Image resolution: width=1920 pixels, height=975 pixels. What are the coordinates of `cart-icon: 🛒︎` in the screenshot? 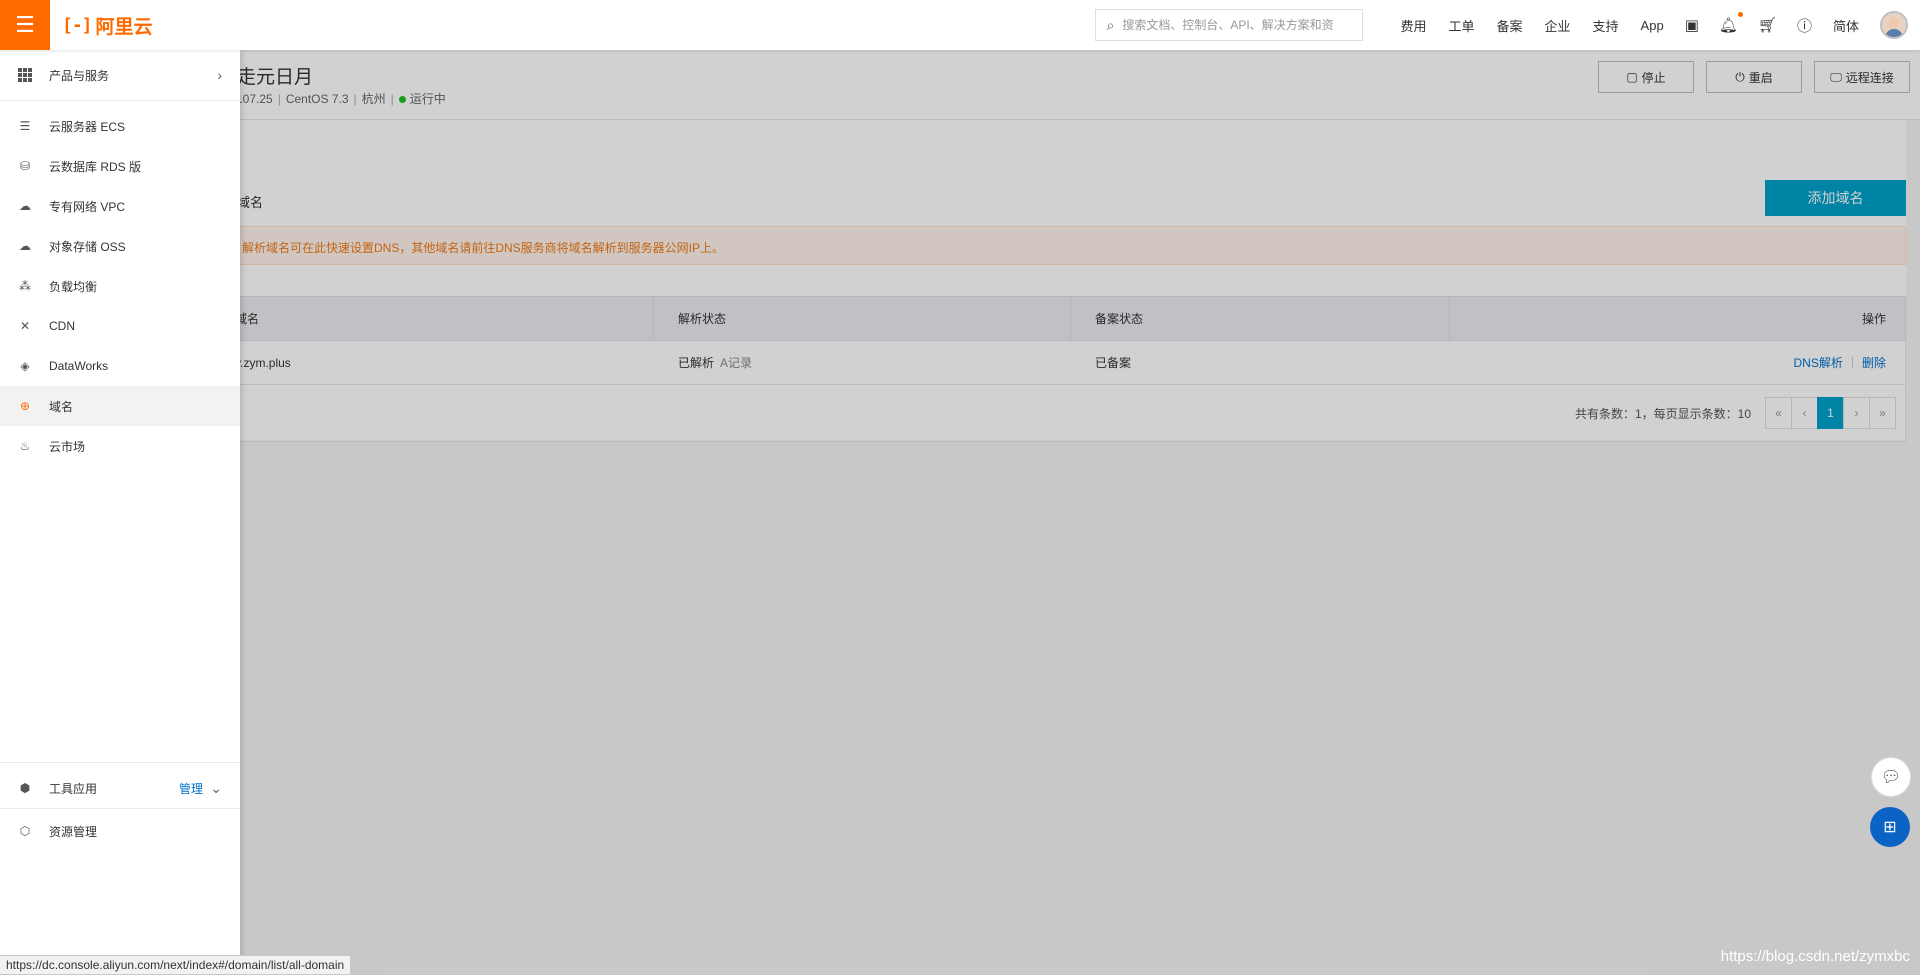 It's located at (1767, 25).